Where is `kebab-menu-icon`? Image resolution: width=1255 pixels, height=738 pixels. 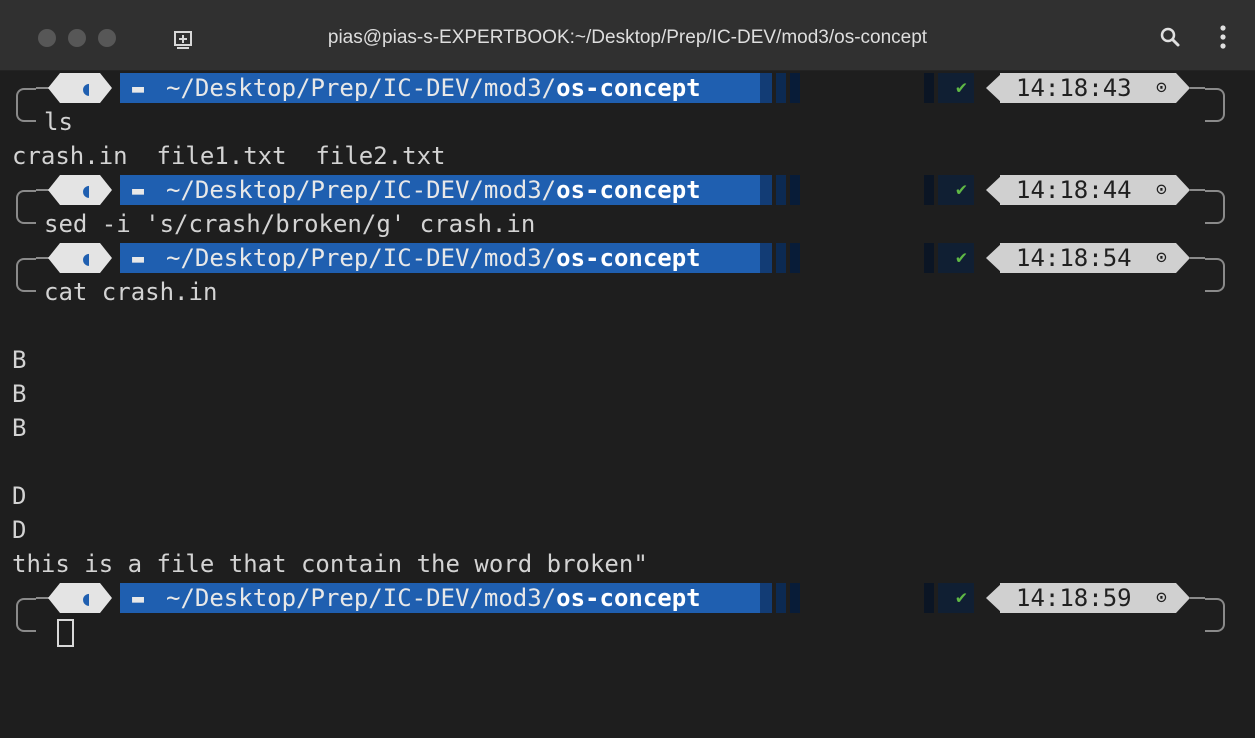 kebab-menu-icon is located at coordinates (1223, 37).